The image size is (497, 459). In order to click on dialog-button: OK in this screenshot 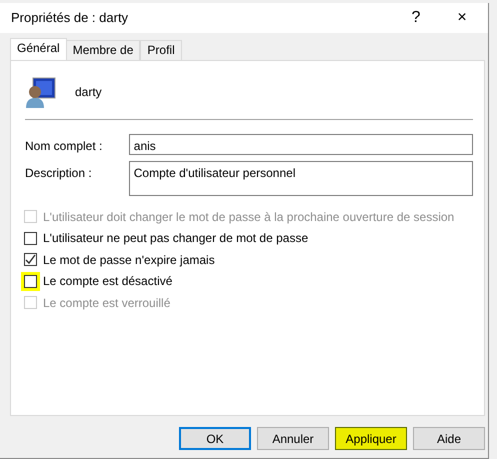, I will do `click(215, 438)`.